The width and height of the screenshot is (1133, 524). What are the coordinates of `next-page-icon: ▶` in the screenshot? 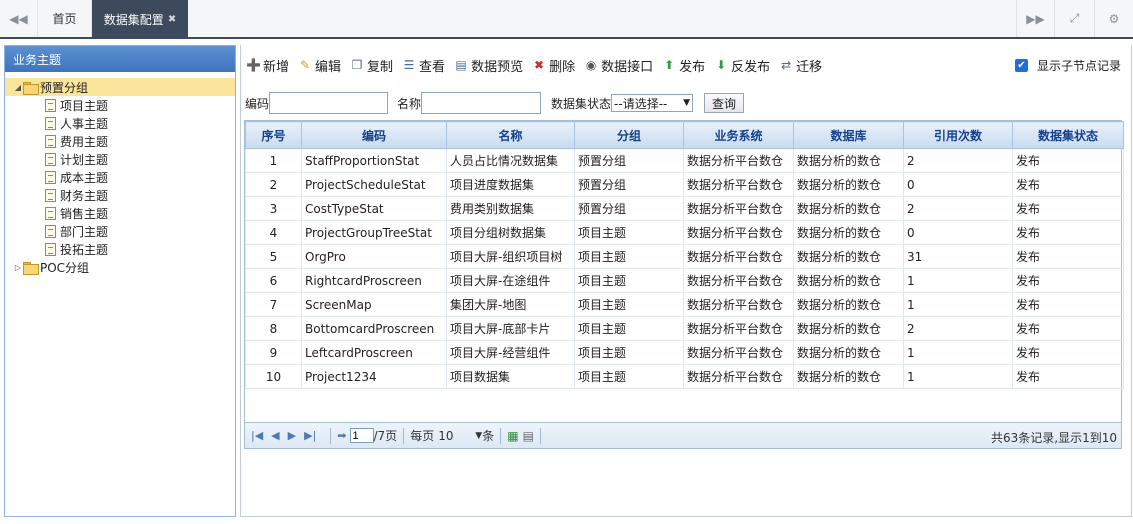 It's located at (292, 435).